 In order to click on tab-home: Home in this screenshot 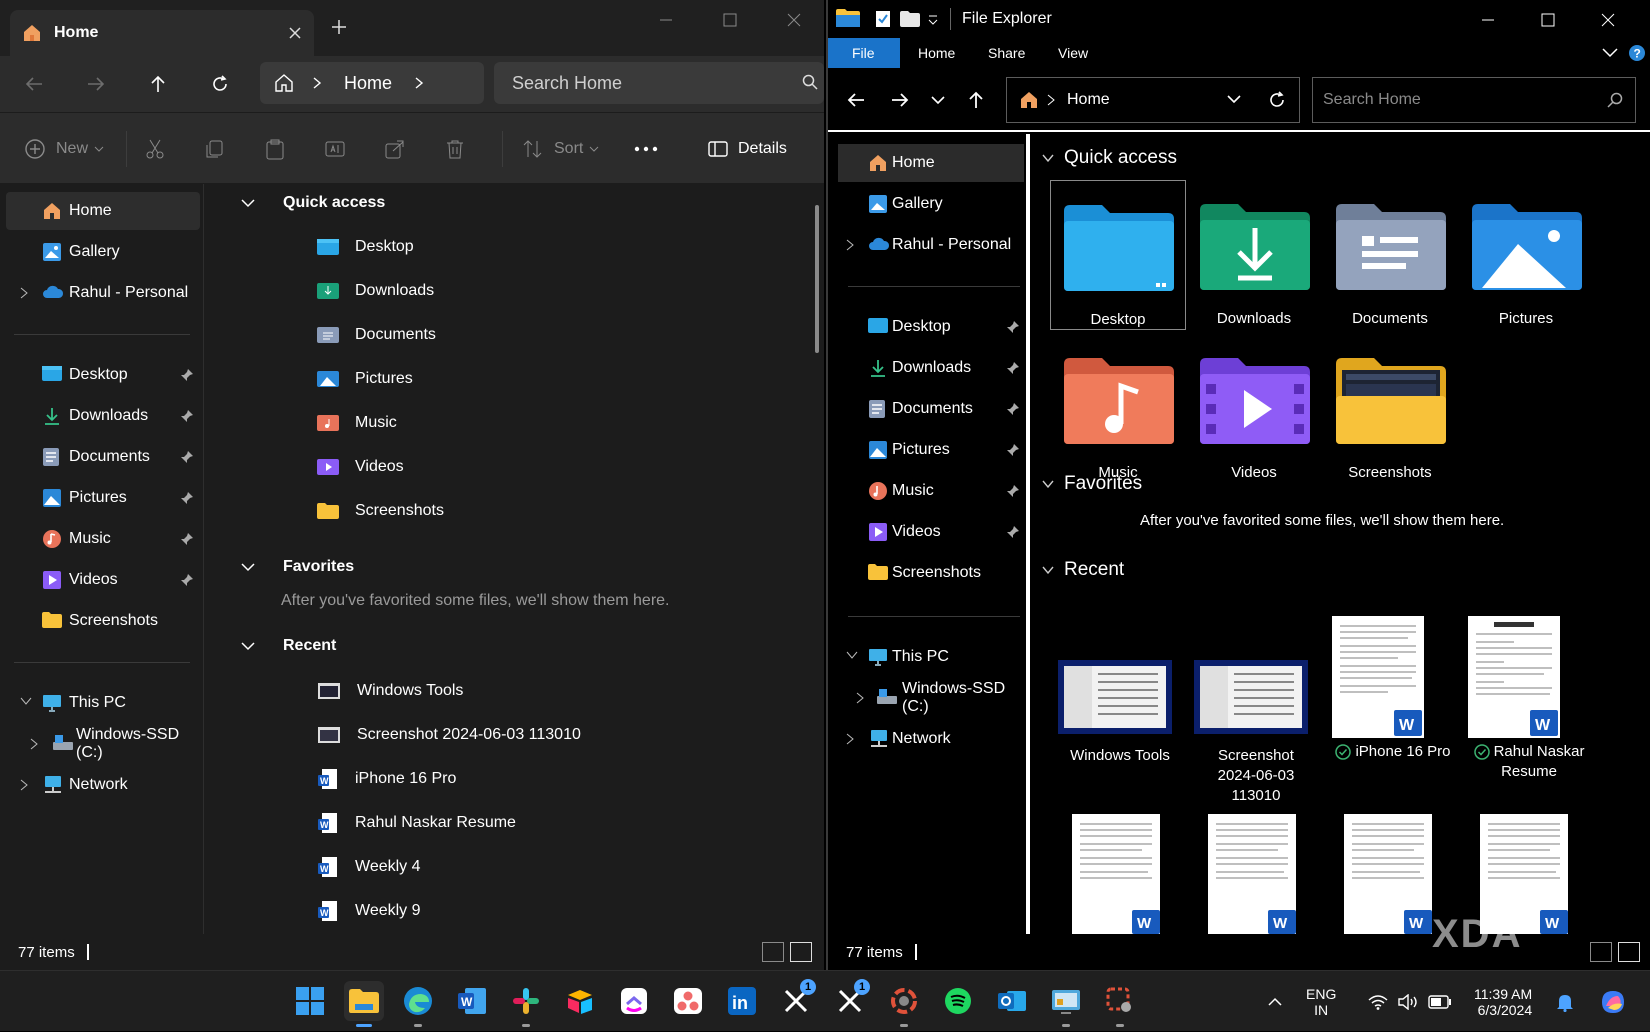, I will do `click(162, 33)`.